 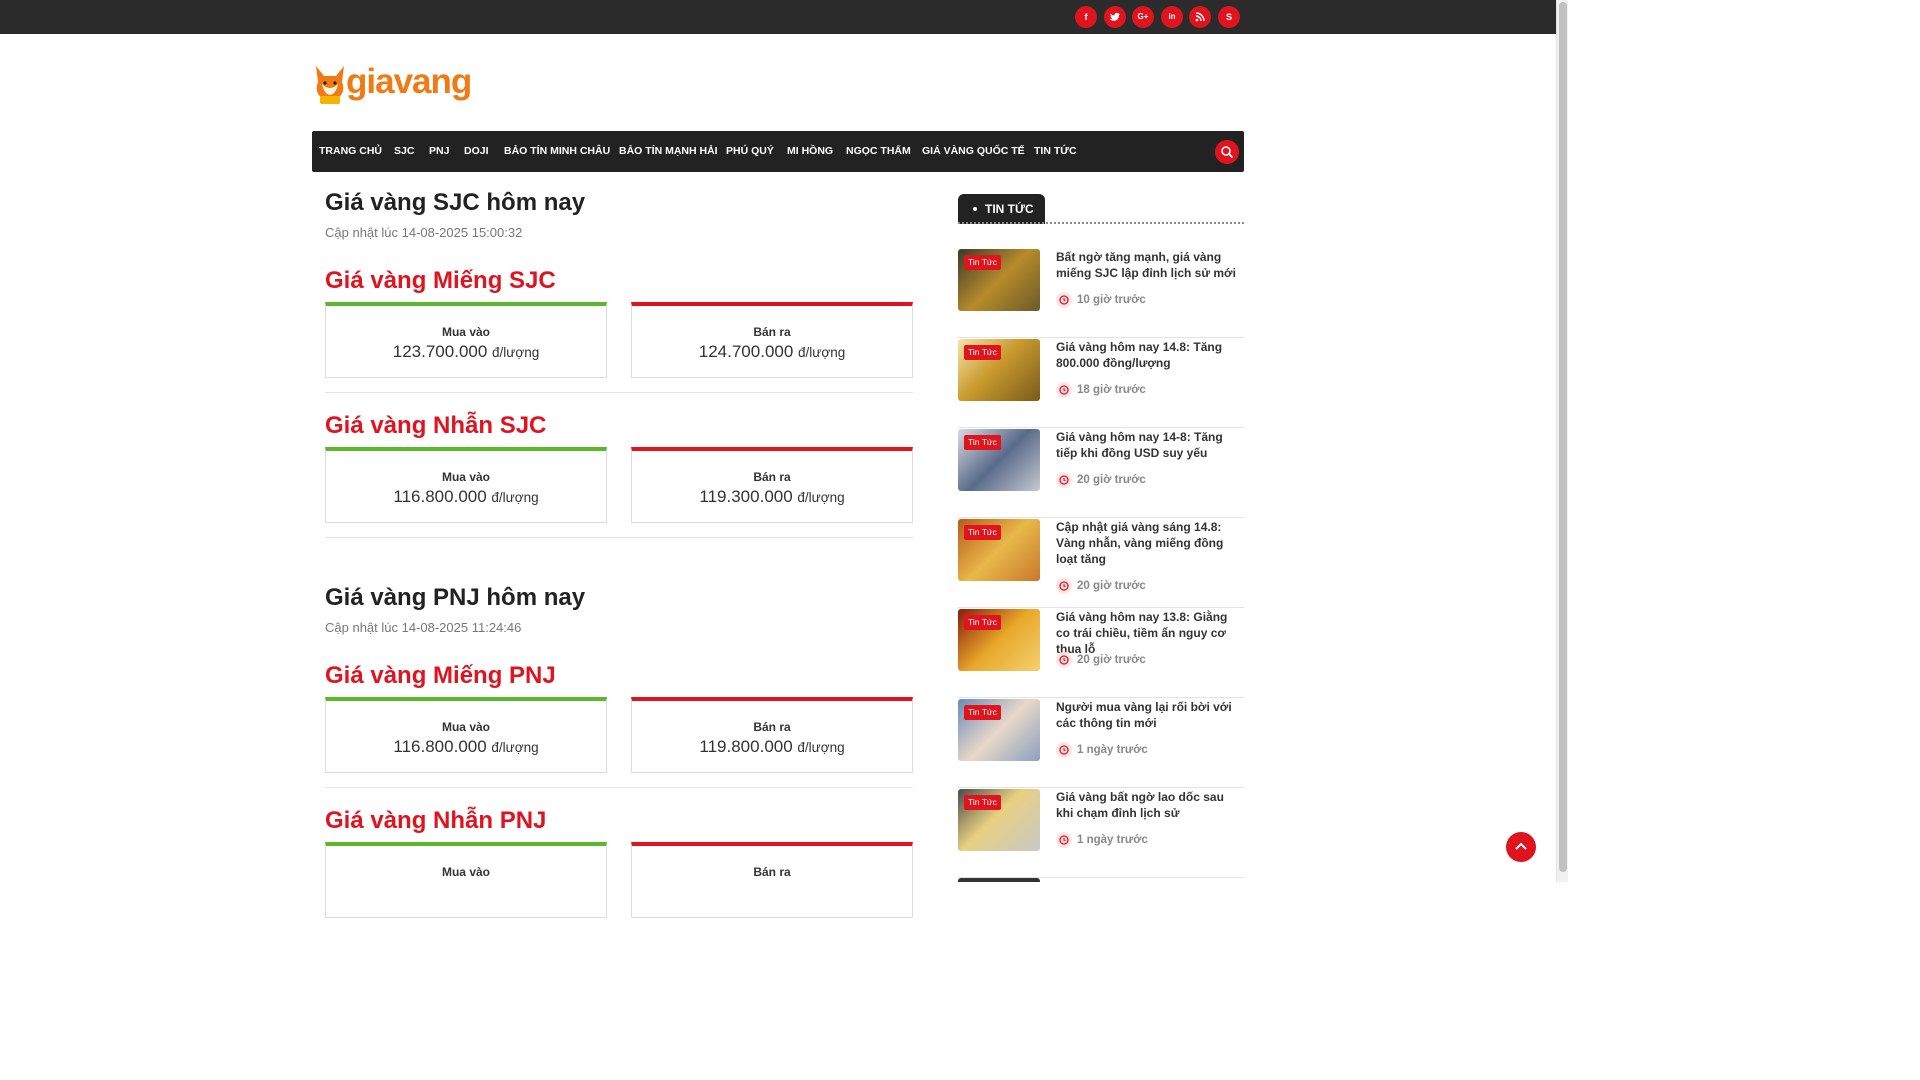 What do you see at coordinates (878, 151) in the screenshot?
I see `nav-item-ngoc-tham: NGỌC THẨM` at bounding box center [878, 151].